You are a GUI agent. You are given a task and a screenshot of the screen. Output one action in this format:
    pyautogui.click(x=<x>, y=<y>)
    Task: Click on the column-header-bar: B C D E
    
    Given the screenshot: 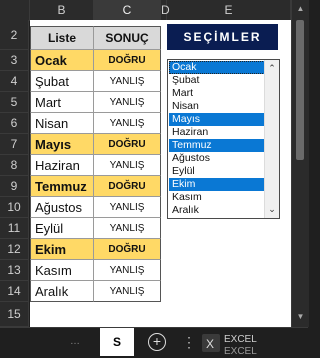 What is the action you would take?
    pyautogui.click(x=145, y=10)
    